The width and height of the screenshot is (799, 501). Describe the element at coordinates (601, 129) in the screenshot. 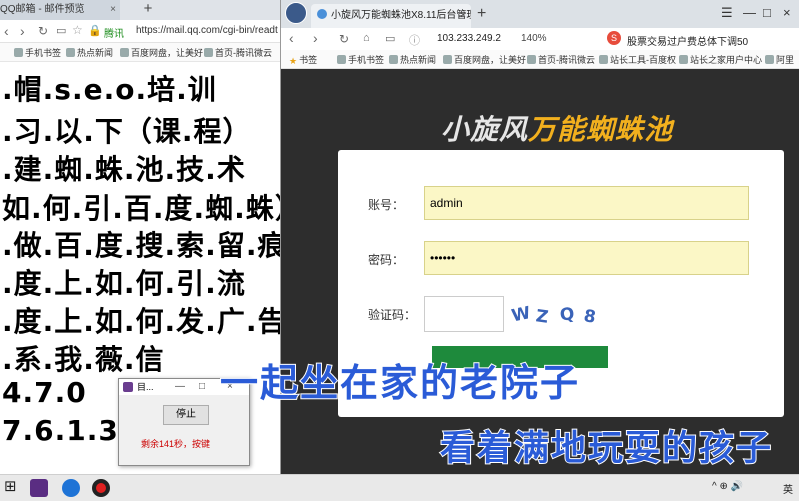

I see `logo-part2: 万能蜘蛛池` at that location.